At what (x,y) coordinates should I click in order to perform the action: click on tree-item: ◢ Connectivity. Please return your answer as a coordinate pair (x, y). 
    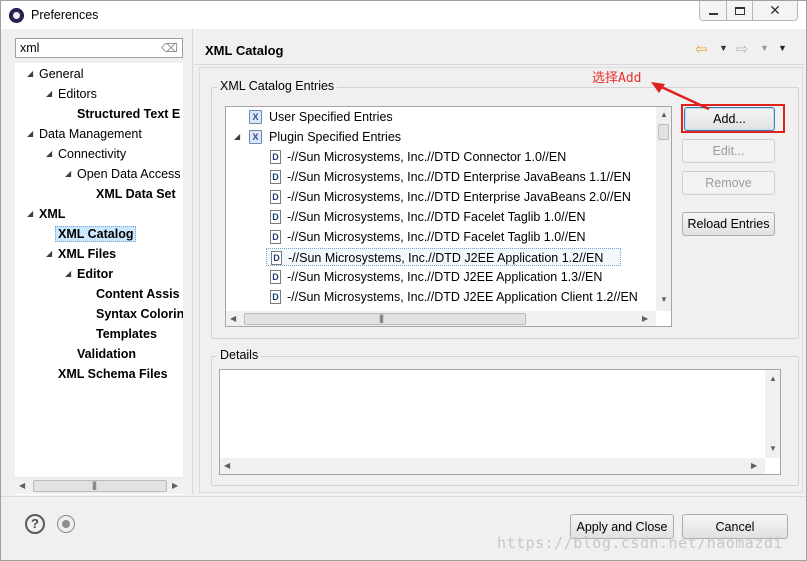
    Looking at the image, I should click on (86, 154).